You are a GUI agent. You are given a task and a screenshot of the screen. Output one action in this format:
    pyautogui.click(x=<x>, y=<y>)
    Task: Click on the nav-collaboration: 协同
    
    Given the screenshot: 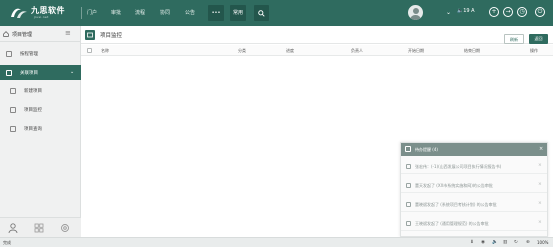 What is the action you would take?
    pyautogui.click(x=165, y=12)
    